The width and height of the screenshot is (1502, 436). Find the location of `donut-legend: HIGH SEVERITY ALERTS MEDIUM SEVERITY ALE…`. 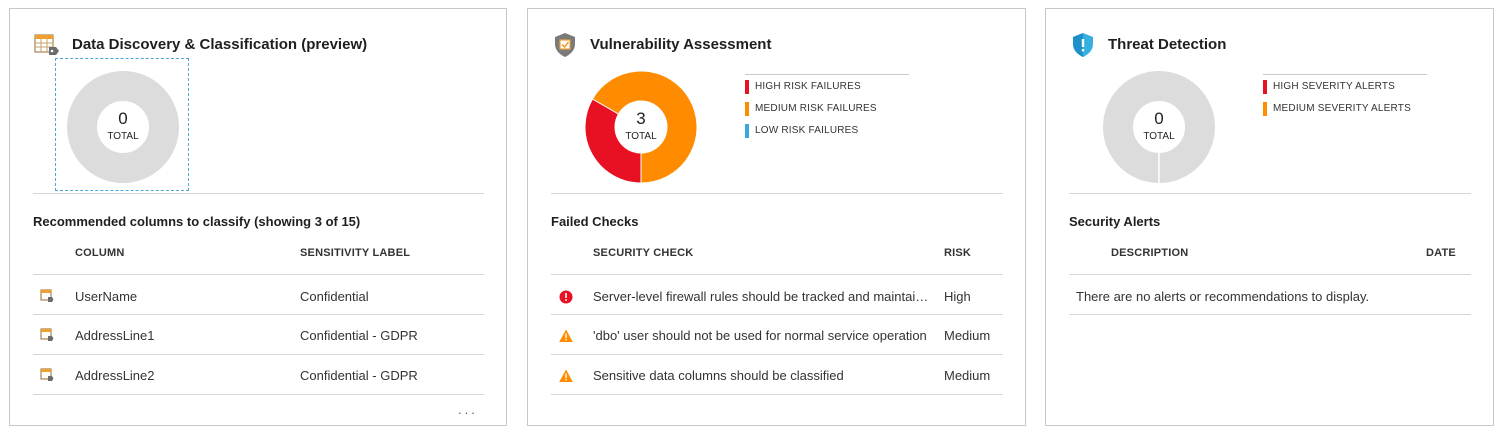

donut-legend: HIGH SEVERITY ALERTS MEDIUM SEVERITY ALE… is located at coordinates (1345, 96).